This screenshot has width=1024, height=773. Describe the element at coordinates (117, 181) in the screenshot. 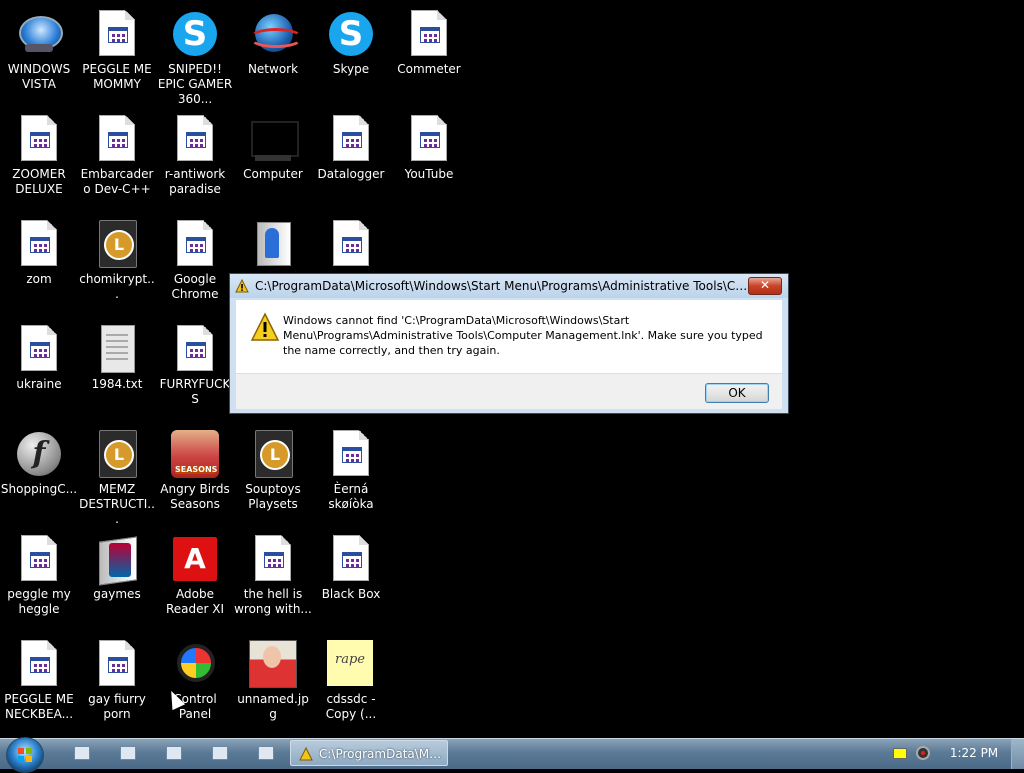

I see `icon-label: Embarcadero Dev-C++` at that location.